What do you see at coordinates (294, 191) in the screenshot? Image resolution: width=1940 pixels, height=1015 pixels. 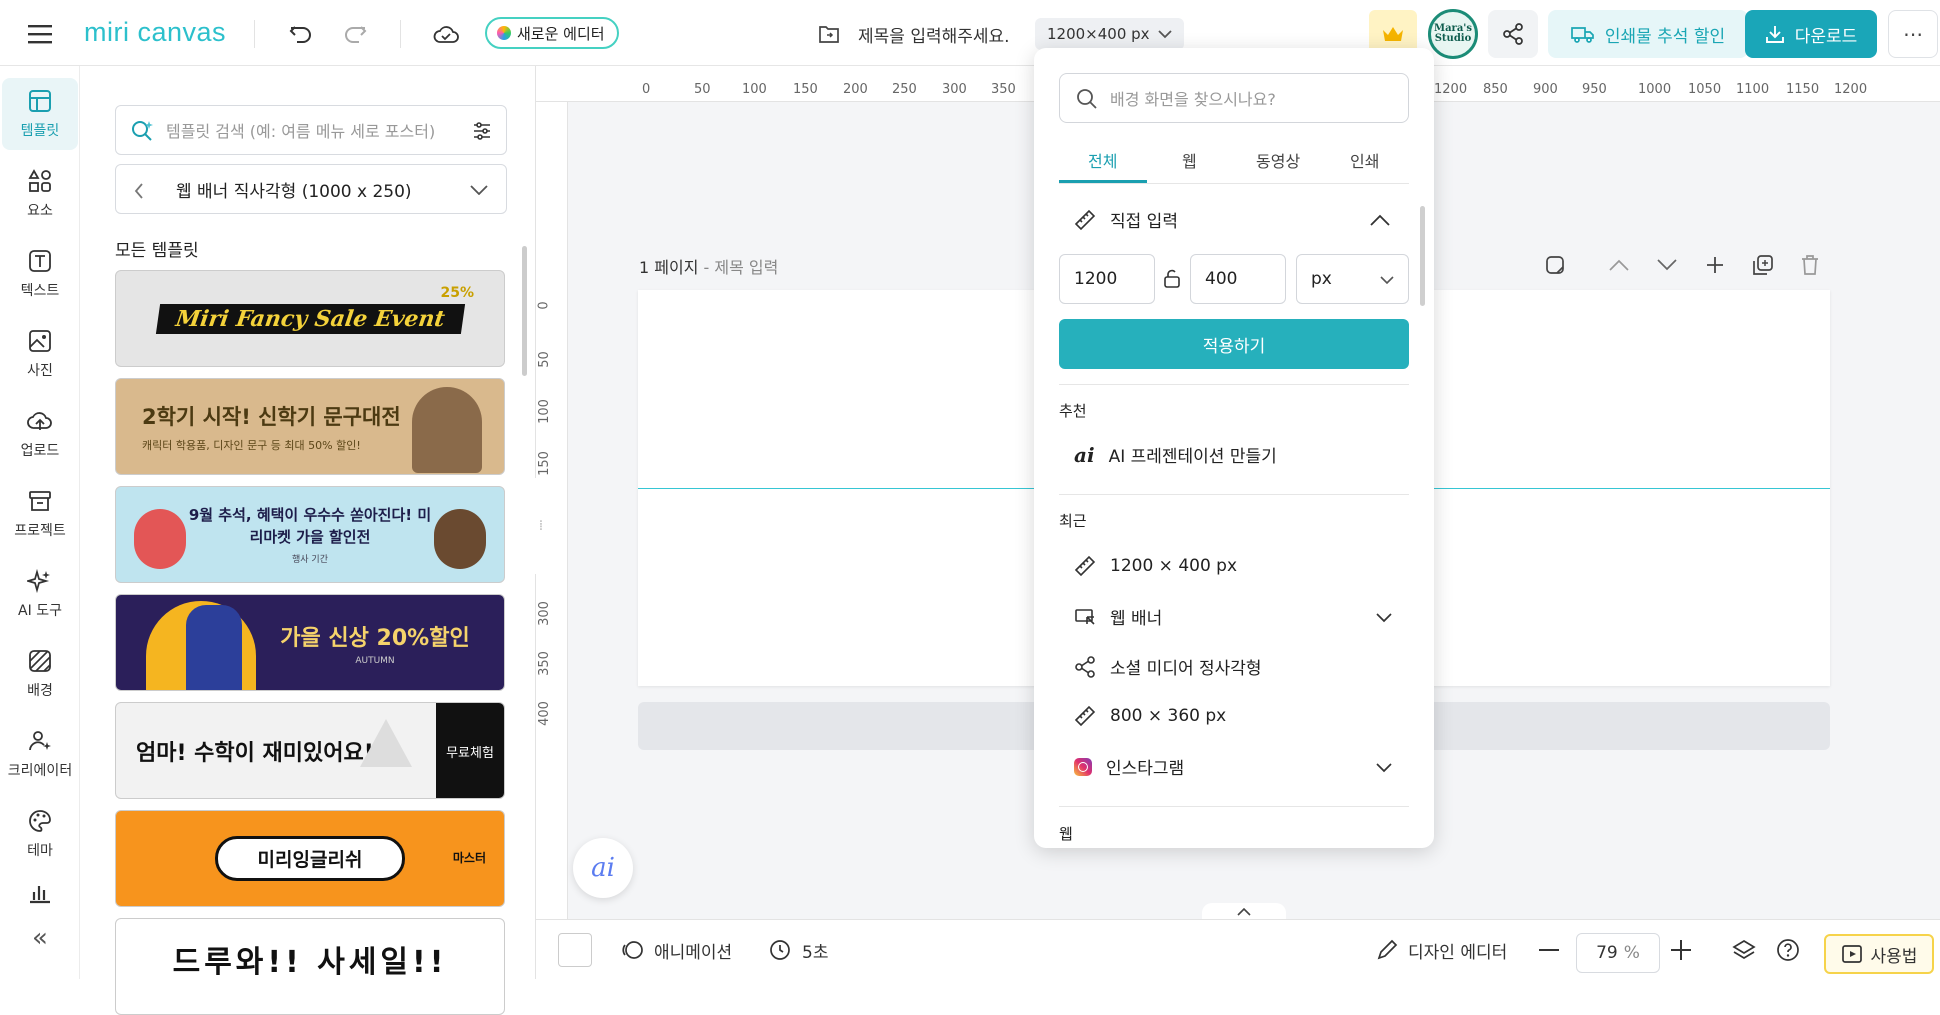 I see `template-category-label: 웹 배너 직사각형 (1000 x 250)` at bounding box center [294, 191].